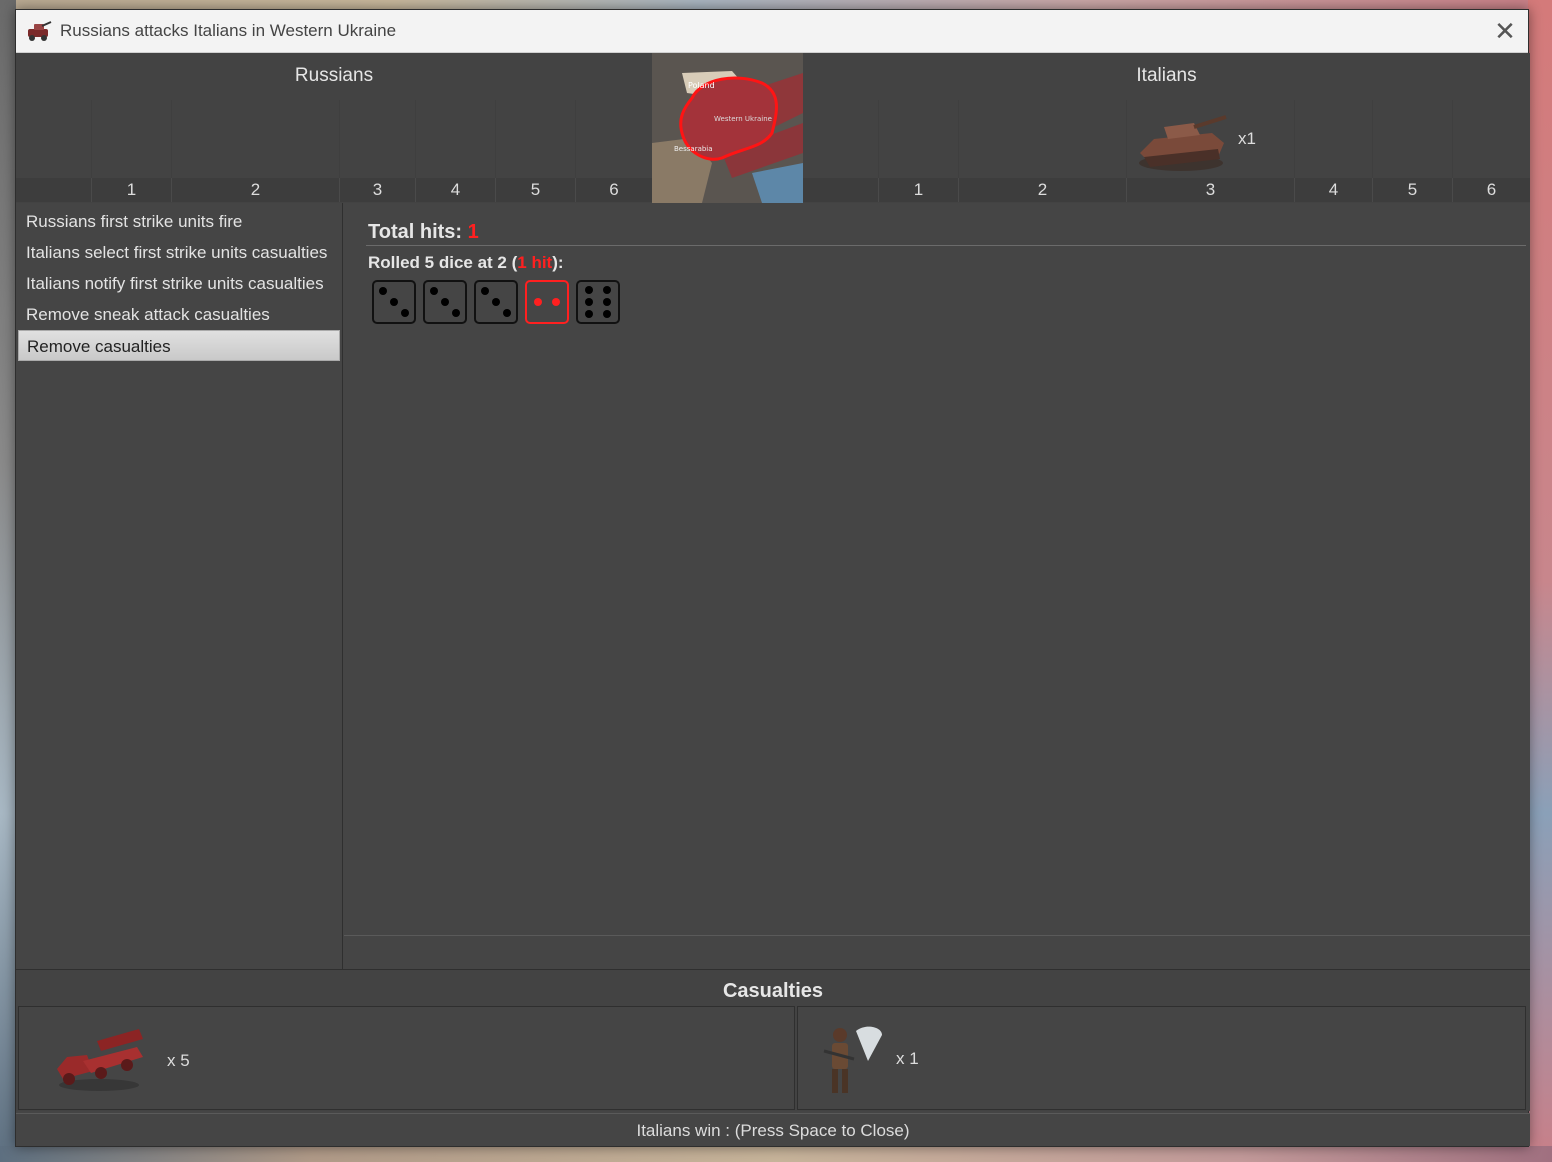 The height and width of the screenshot is (1162, 1552). I want to click on results-footer, so click(937, 952).